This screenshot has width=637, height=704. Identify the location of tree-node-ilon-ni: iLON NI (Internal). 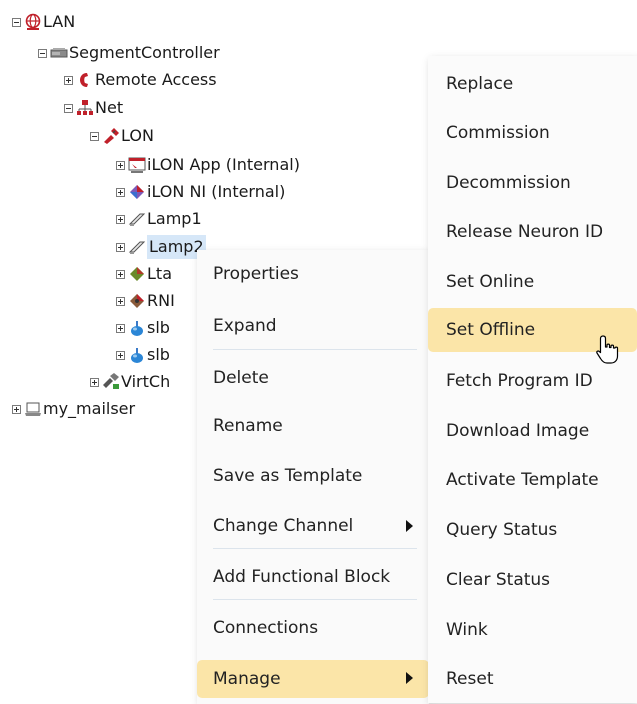
(200, 192).